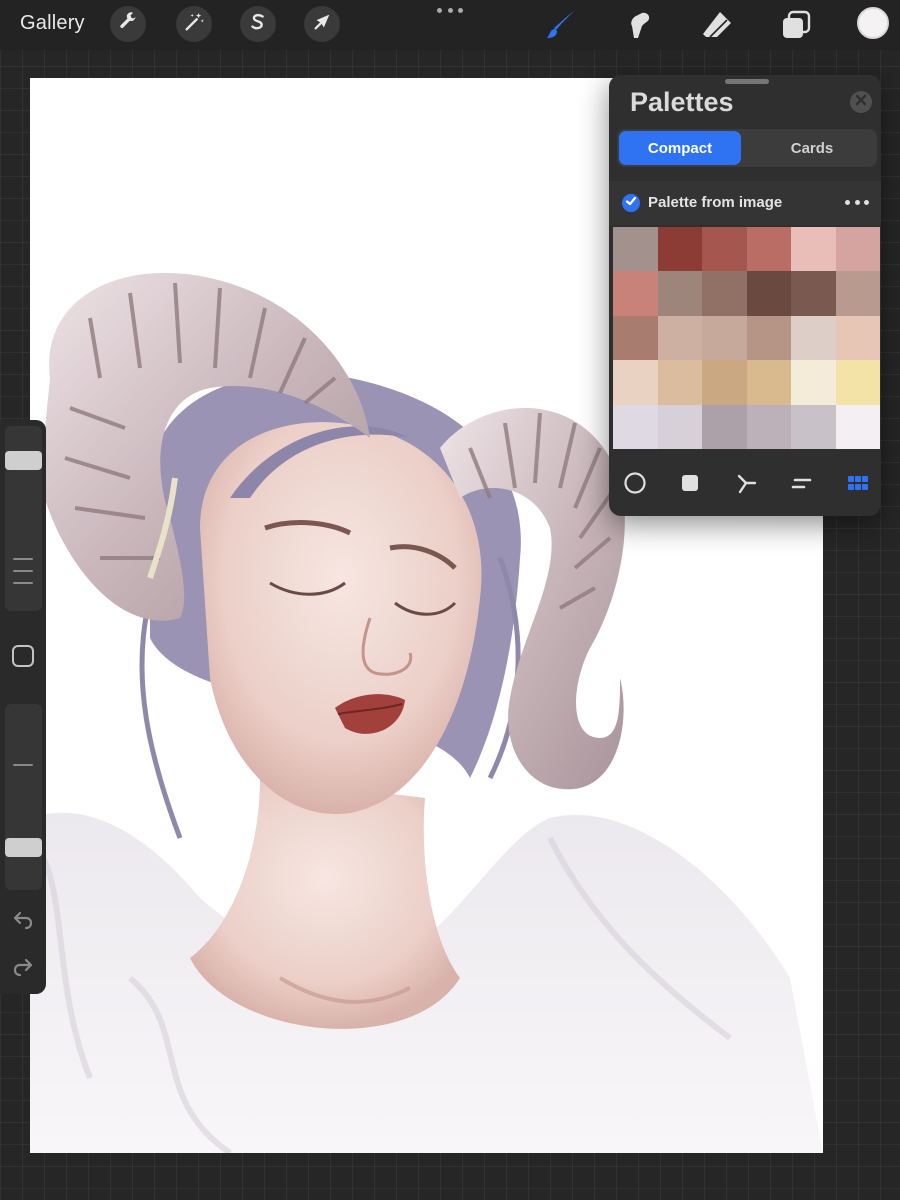 The width and height of the screenshot is (900, 1200). What do you see at coordinates (635, 483) in the screenshot?
I see `disc-icon` at bounding box center [635, 483].